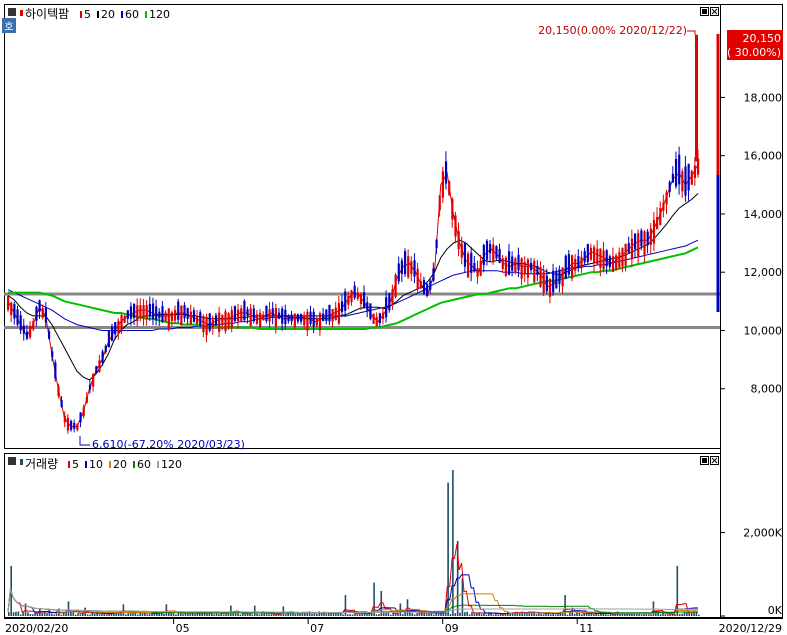  Describe the element at coordinates (8, 27) in the screenshot. I see `price-badge-label: 호` at that location.